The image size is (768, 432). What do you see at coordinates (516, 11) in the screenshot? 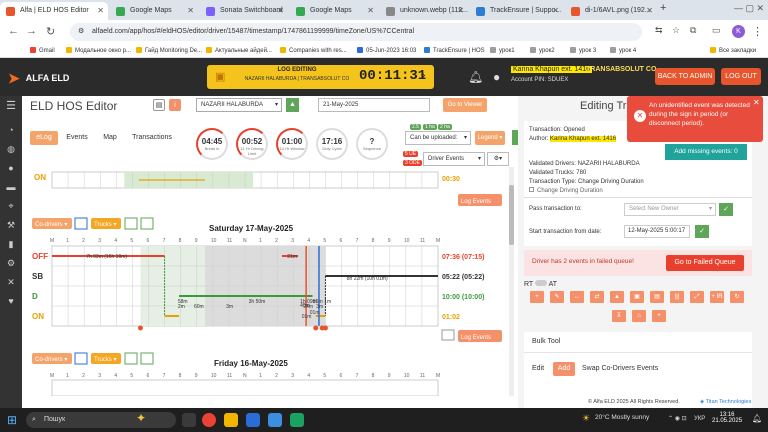
I see `browser-tab: TrackEnsure | Suppo... ✕` at bounding box center [516, 11].